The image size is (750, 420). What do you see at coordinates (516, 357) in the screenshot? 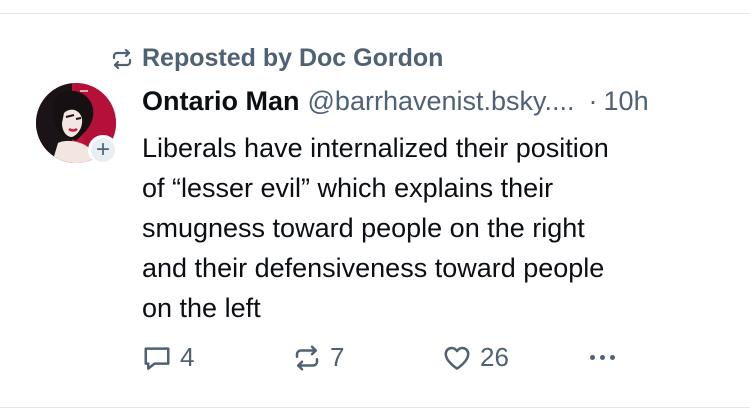
I see `like-button: 26` at bounding box center [516, 357].